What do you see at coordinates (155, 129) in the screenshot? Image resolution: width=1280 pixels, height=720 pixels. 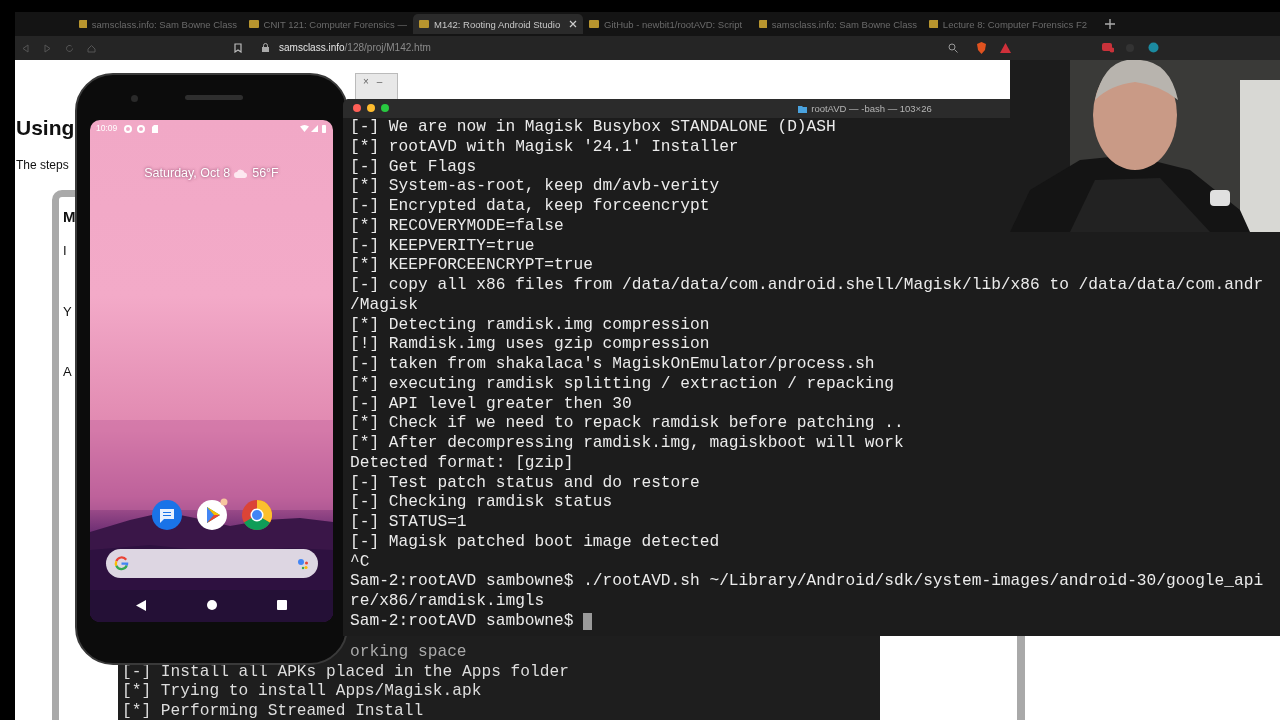 I see `sd-card-icon` at bounding box center [155, 129].